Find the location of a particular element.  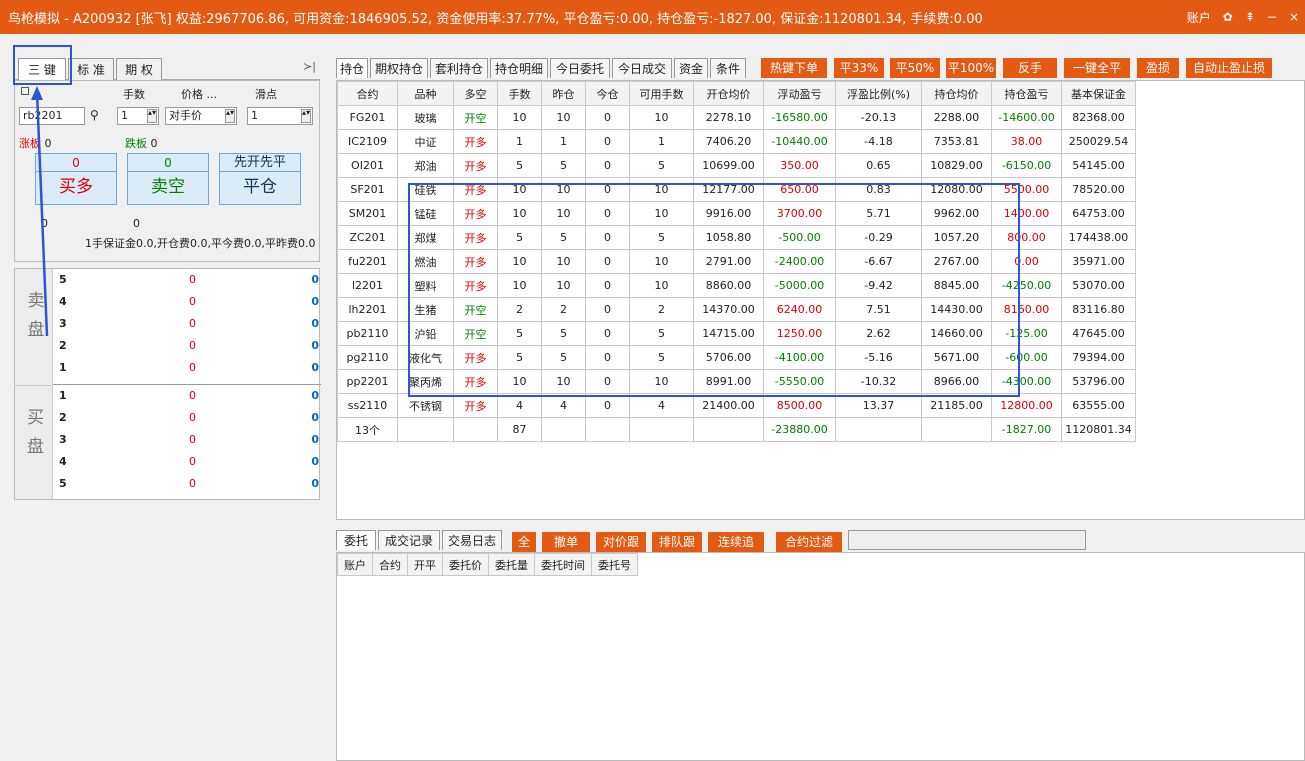

tab-today-trades: 今日成交 is located at coordinates (642, 68).